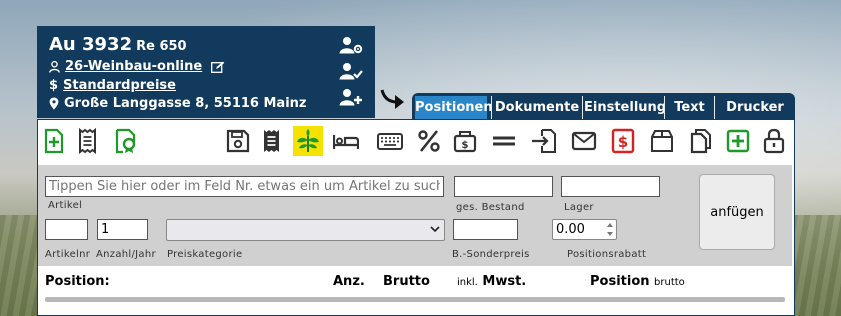 Image resolution: width=841 pixels, height=316 pixels. Describe the element at coordinates (244, 186) in the screenshot. I see `article-search-input` at that location.